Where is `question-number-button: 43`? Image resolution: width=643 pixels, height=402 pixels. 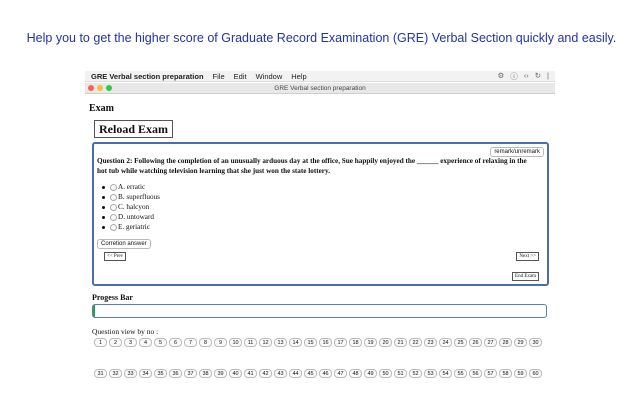 question-number-button: 43 is located at coordinates (280, 373).